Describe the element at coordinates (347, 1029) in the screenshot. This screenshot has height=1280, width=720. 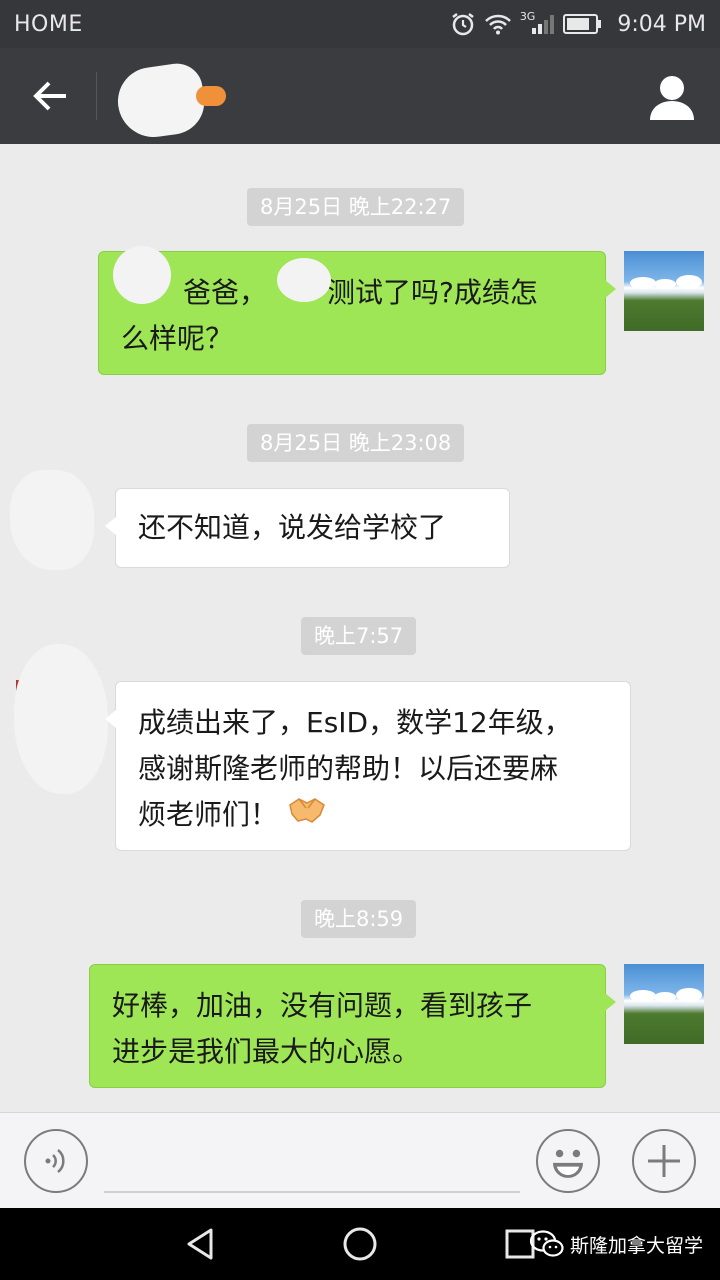
I see `message-text: 好棒，加油，没有问题，看到孩子 进步是我们最大的心愿。` at that location.